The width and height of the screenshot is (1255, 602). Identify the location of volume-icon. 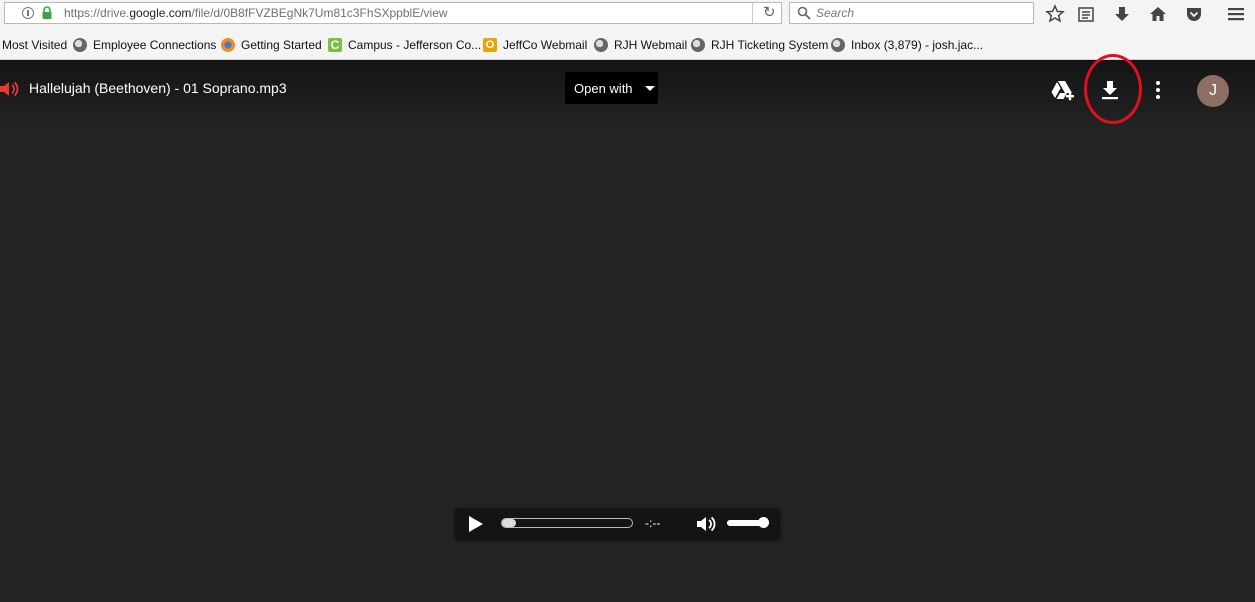
(708, 524).